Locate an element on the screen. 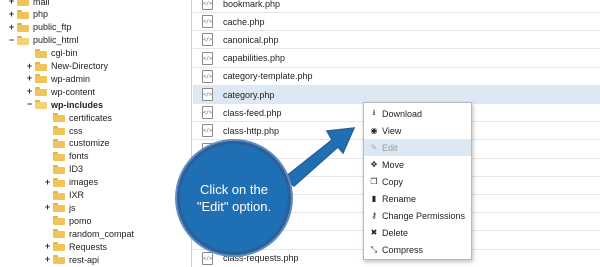 This screenshot has height=267, width=600. arrow-shape is located at coordinates (319, 157).